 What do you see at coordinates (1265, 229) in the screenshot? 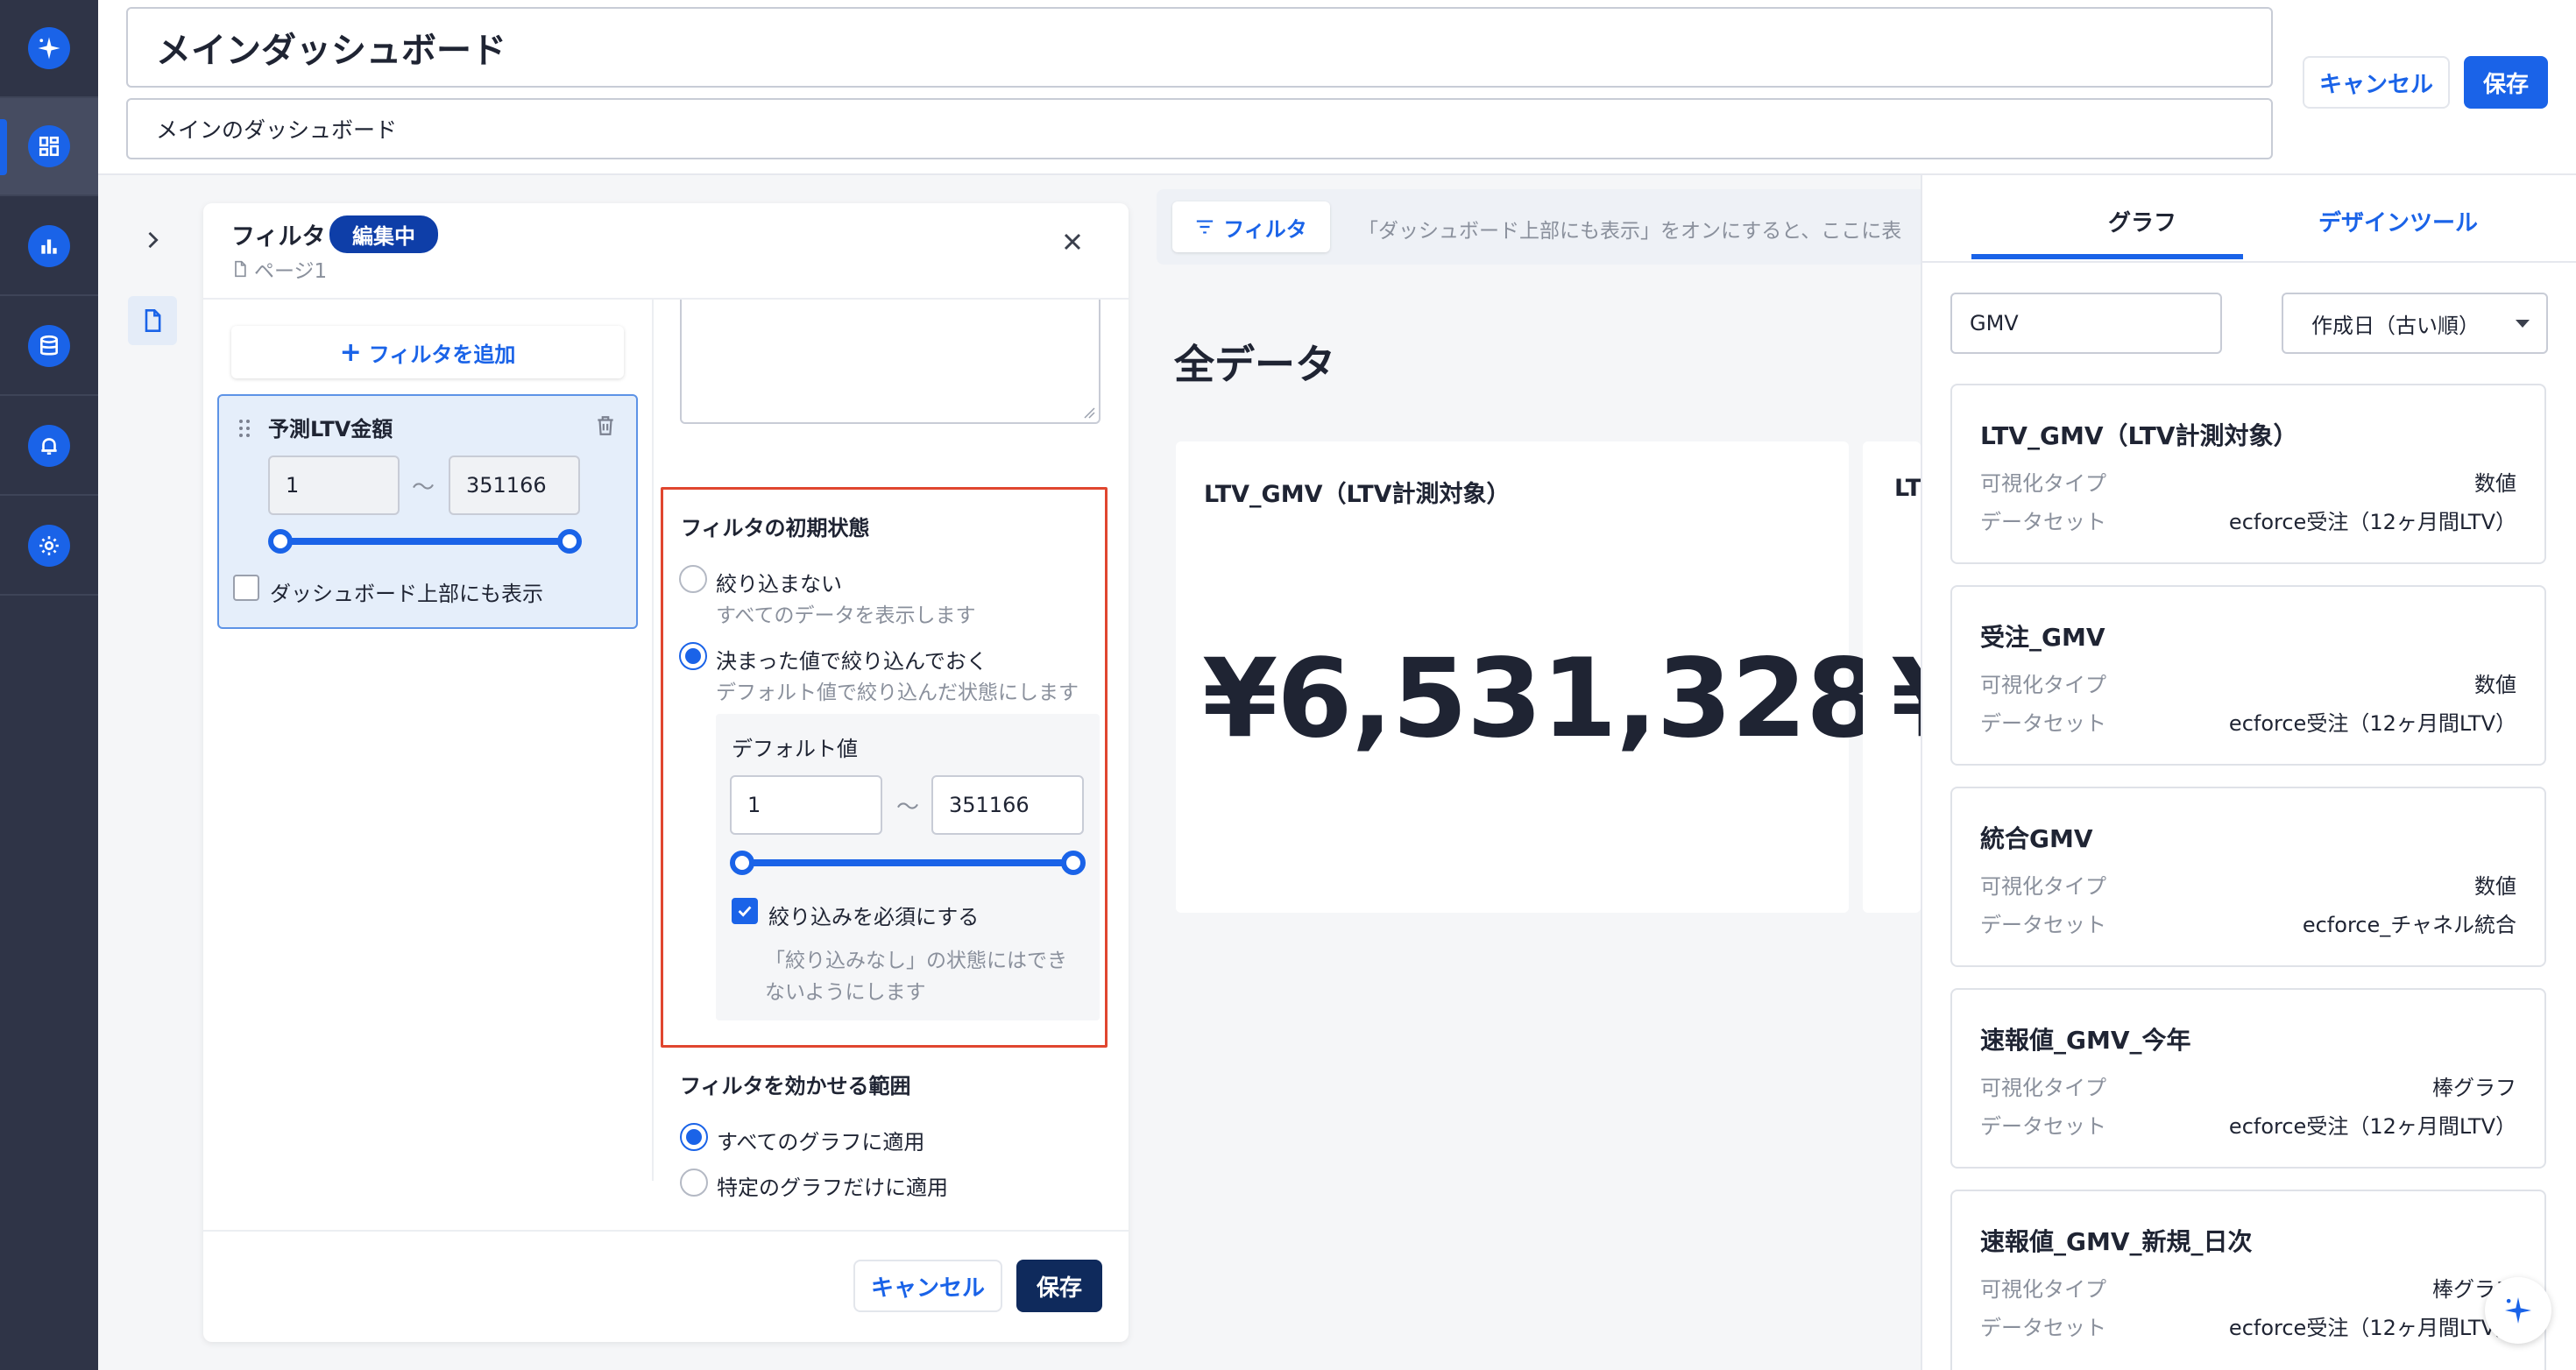
I see `dashboard-filter-label: フィルタ` at bounding box center [1265, 229].